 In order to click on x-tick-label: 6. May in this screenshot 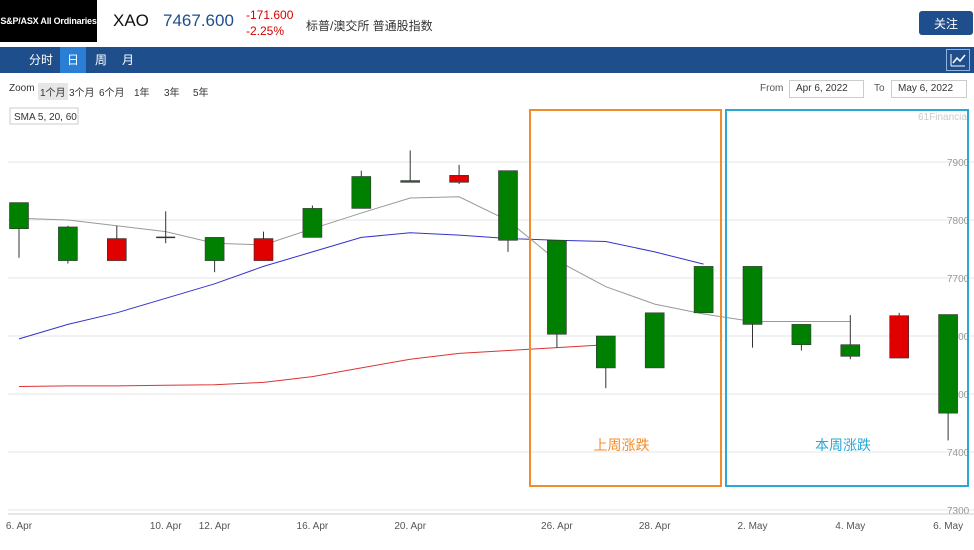, I will do `click(948, 526)`.